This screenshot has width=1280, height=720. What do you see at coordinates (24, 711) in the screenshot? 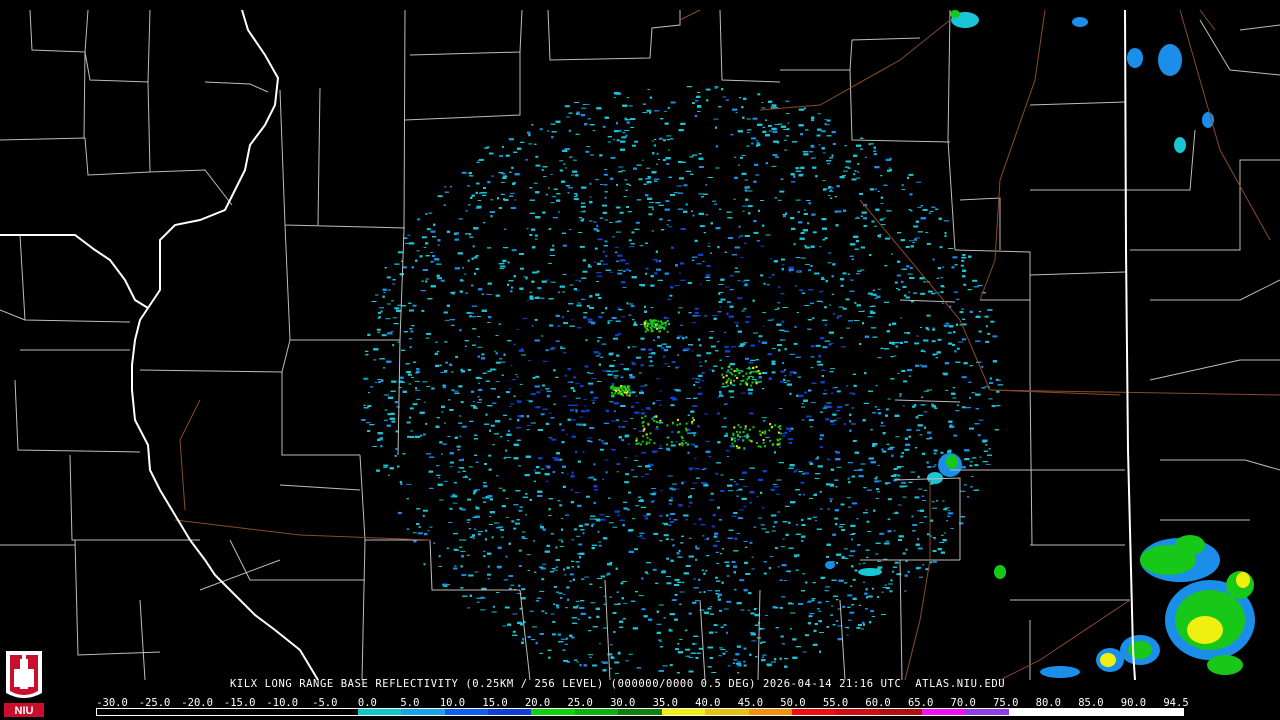
I see `niu-logo-text: NIU` at bounding box center [24, 711].